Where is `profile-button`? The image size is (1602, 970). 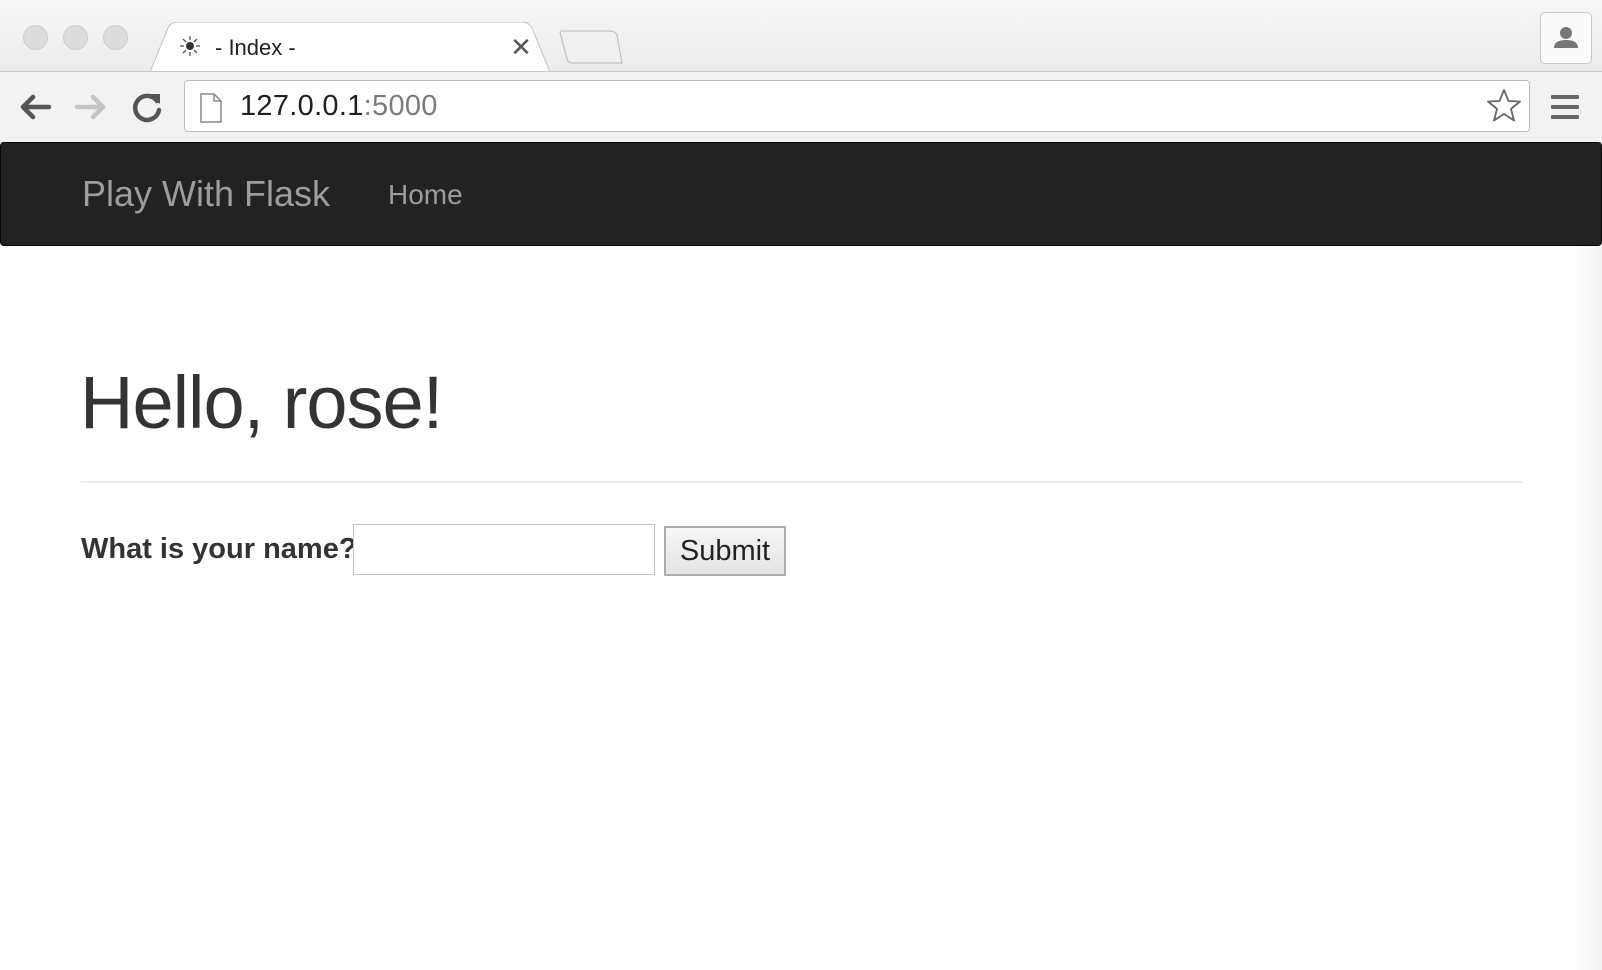 profile-button is located at coordinates (1566, 38).